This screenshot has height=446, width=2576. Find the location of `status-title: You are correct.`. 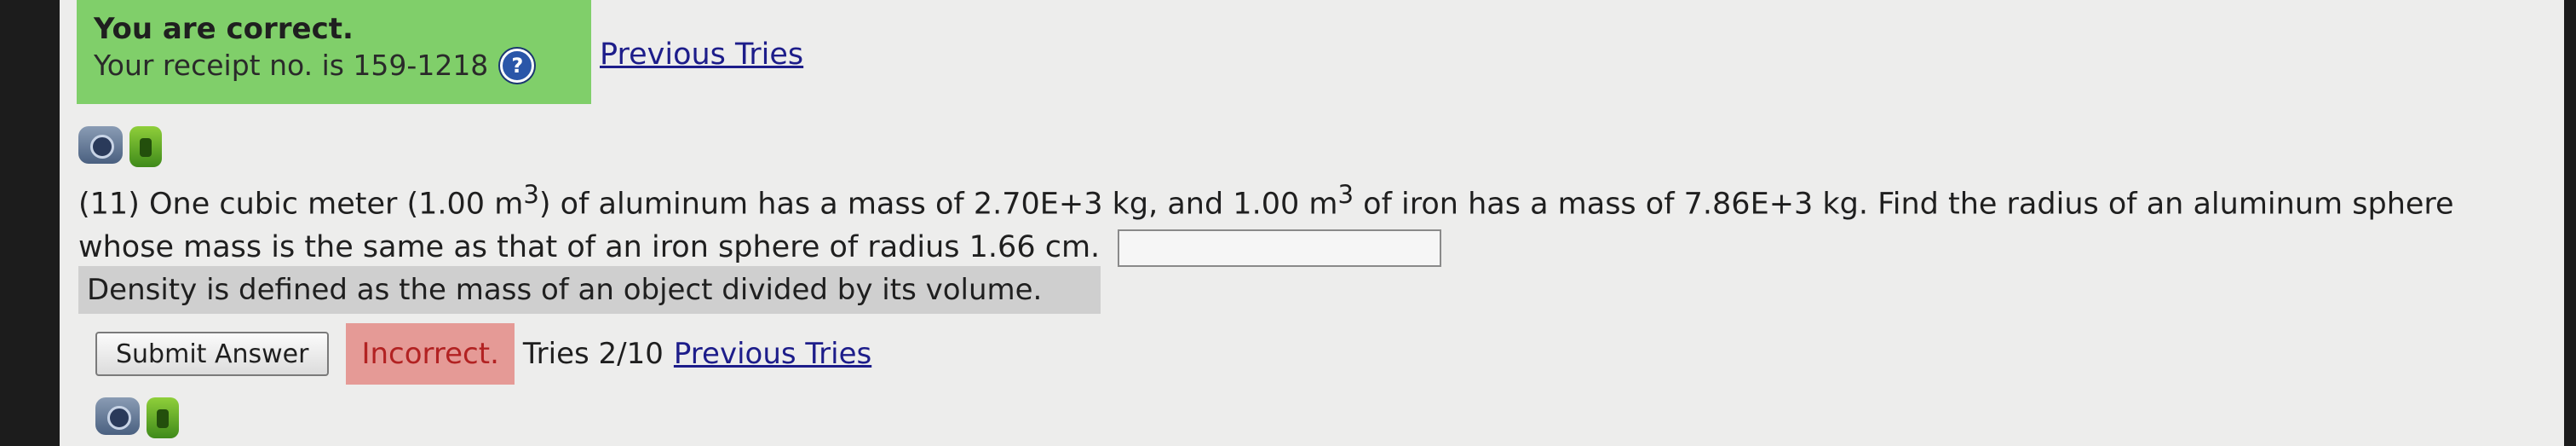

status-title: You are correct. is located at coordinates (224, 29).